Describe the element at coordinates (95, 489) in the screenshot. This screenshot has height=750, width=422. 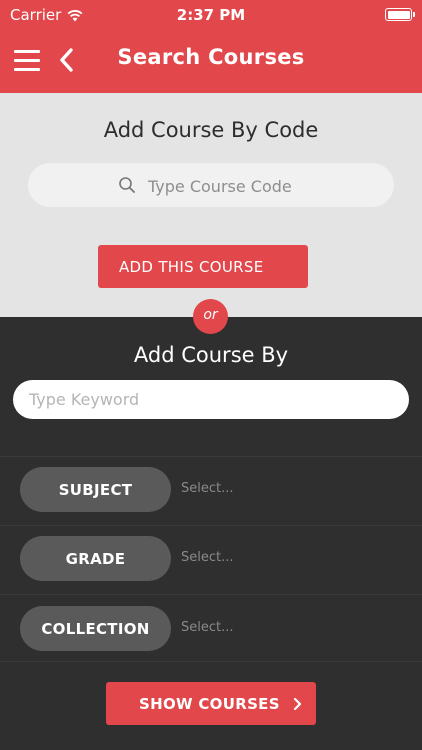
I see `subject-filter-button: SUBJECT` at that location.